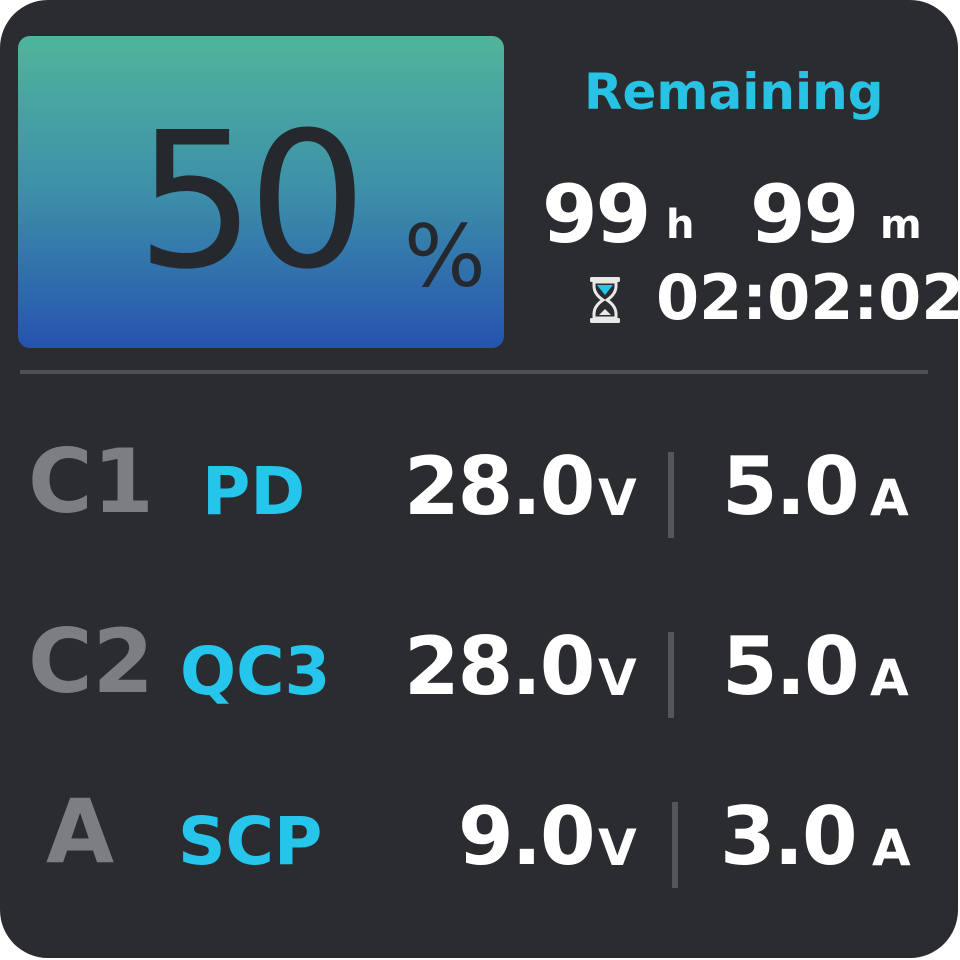  I want to click on port-name: A, so click(80, 831).